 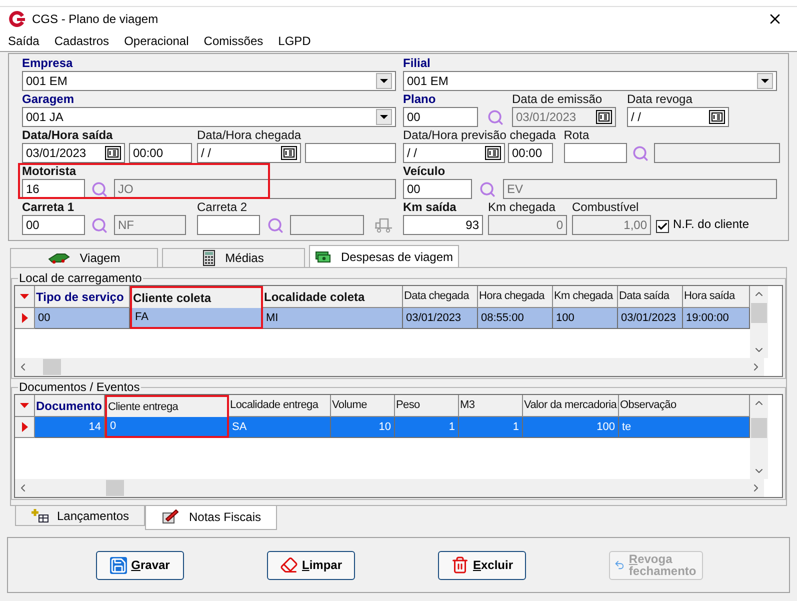 What do you see at coordinates (80, 516) in the screenshot?
I see `tab: Lançamentos` at bounding box center [80, 516].